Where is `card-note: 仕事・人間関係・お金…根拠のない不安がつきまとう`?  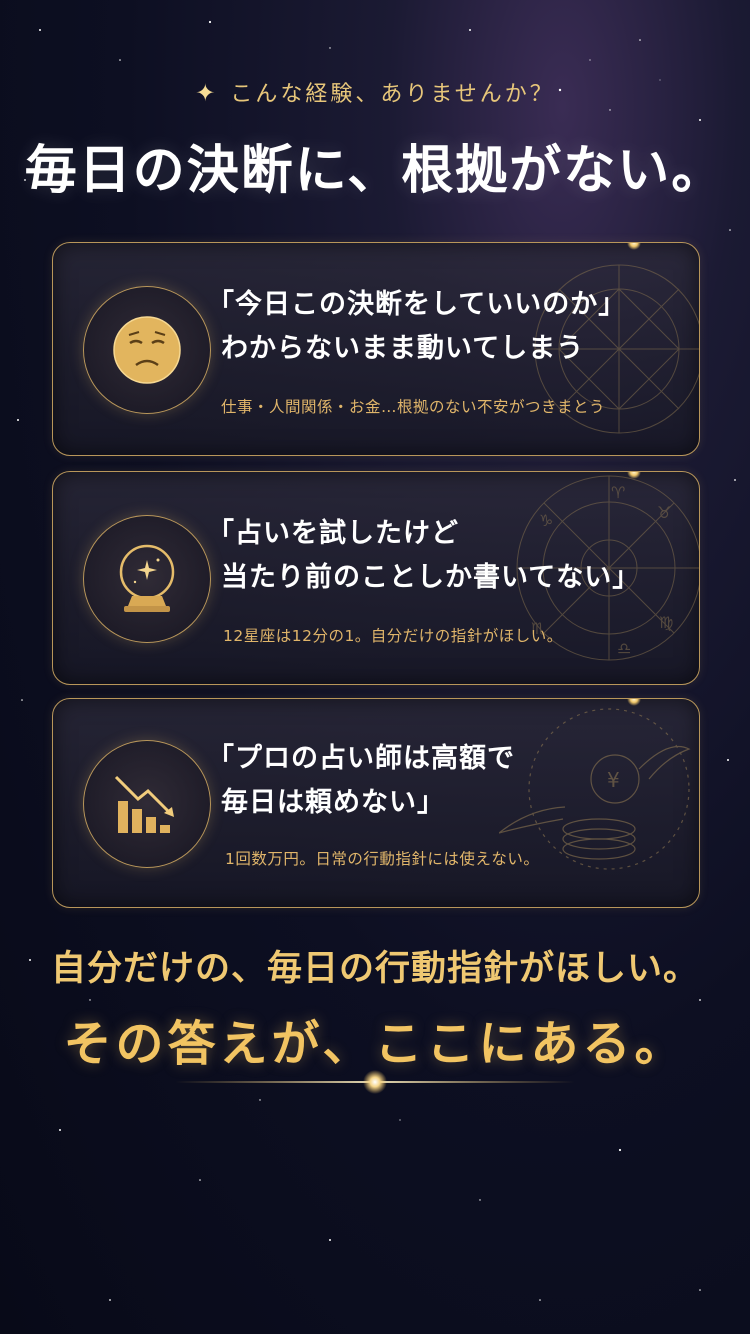 card-note: 仕事・人間関係・お金…根拠のない不安がつきまとう is located at coordinates (413, 407).